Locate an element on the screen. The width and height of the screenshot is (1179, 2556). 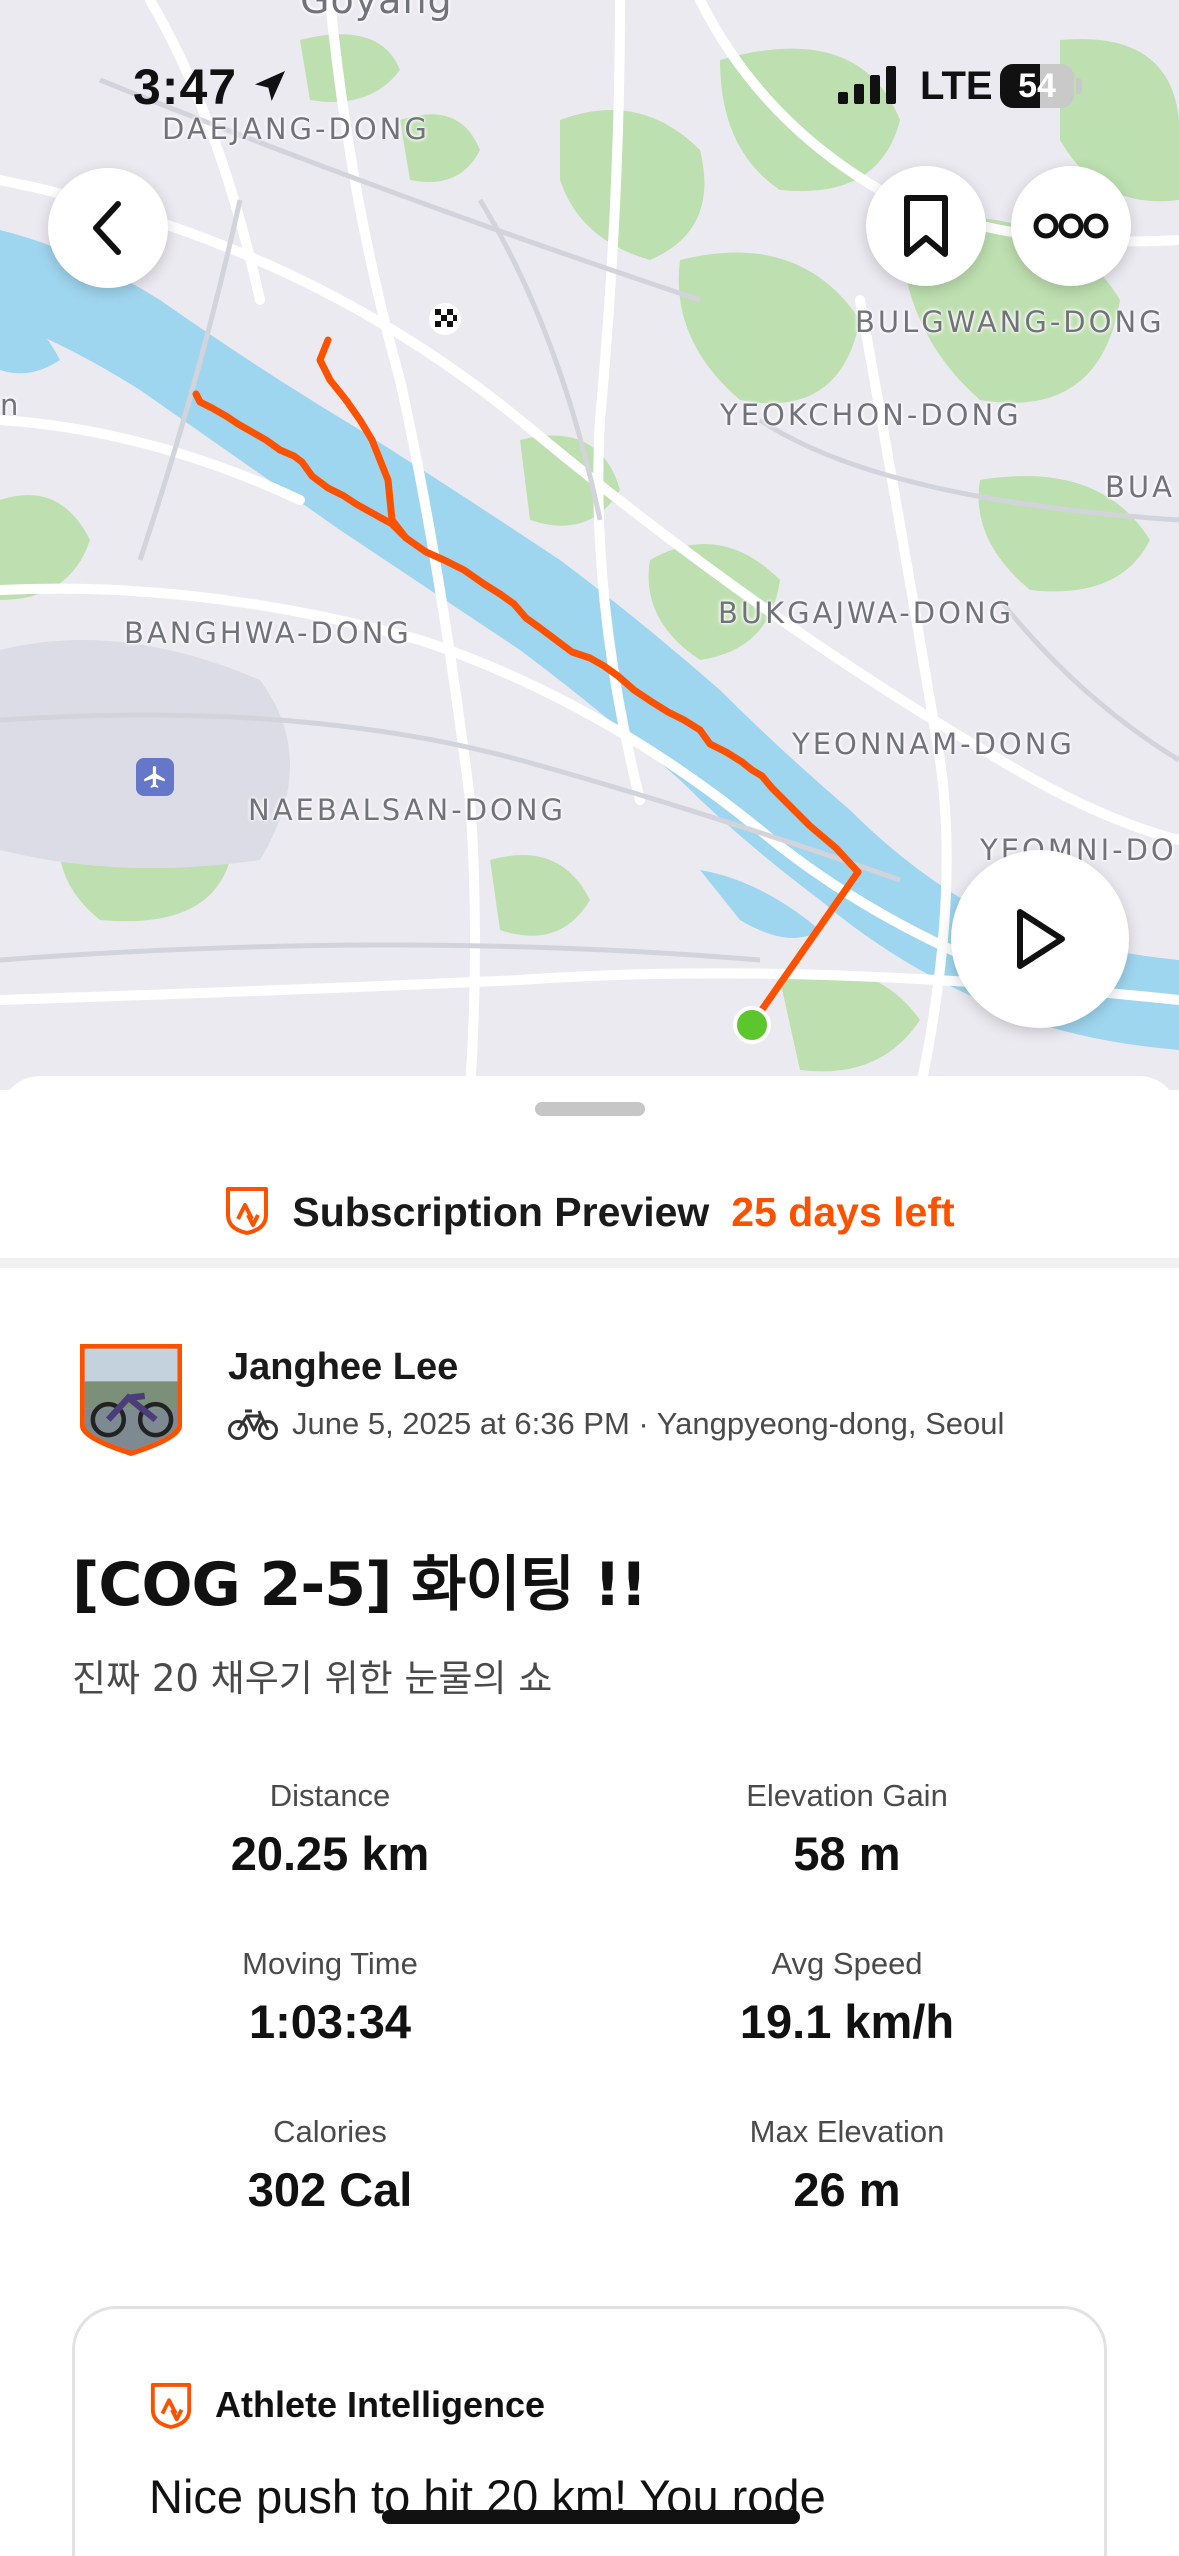
stat-max-elevation: Max Elevation 26 m is located at coordinates (847, 2165).